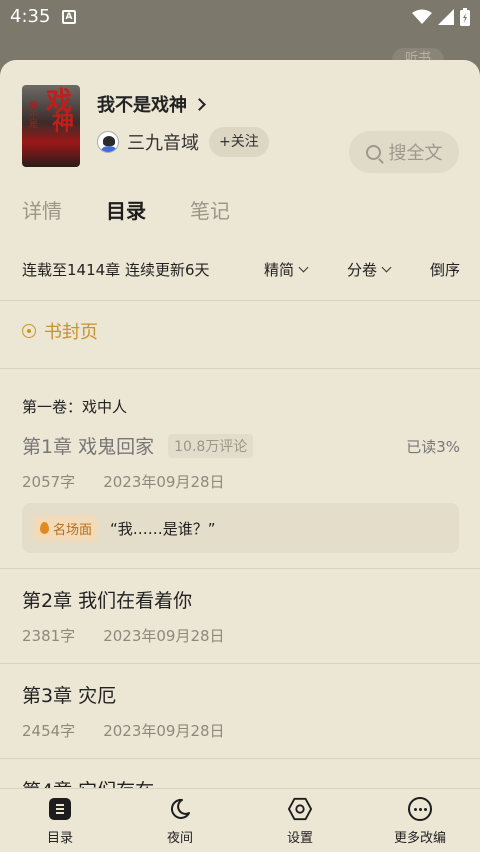 The width and height of the screenshot is (480, 852). What do you see at coordinates (49, 636) in the screenshot?
I see `chapter-word-count: 2381字` at bounding box center [49, 636].